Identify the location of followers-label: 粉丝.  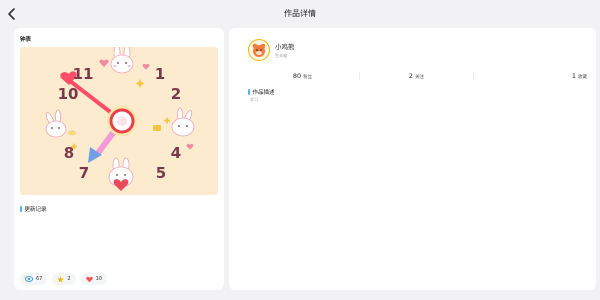
(308, 77).